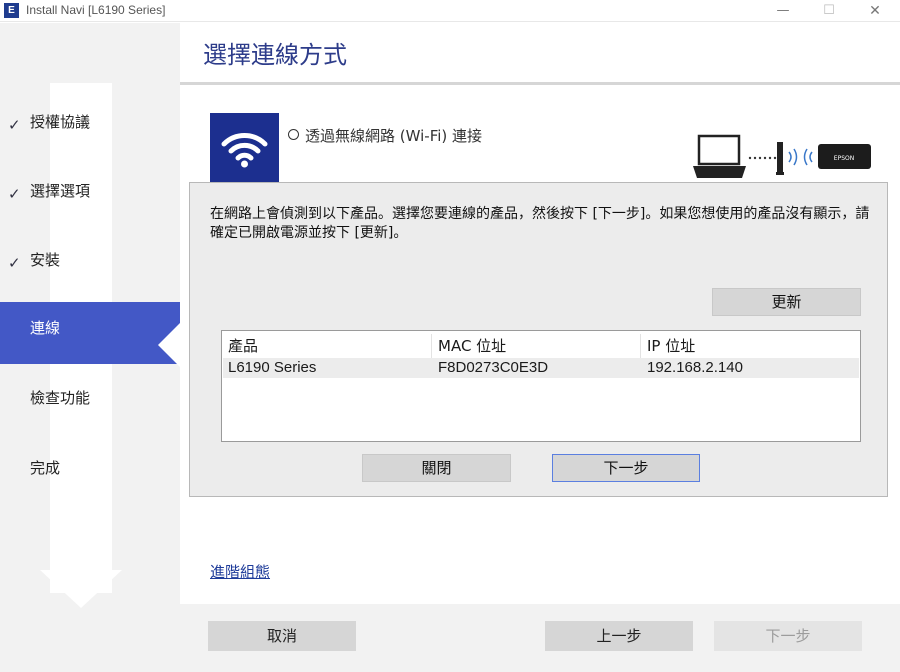 This screenshot has width=900, height=672. Describe the element at coordinates (762, 158) in the screenshot. I see `dotted-cable` at that location.